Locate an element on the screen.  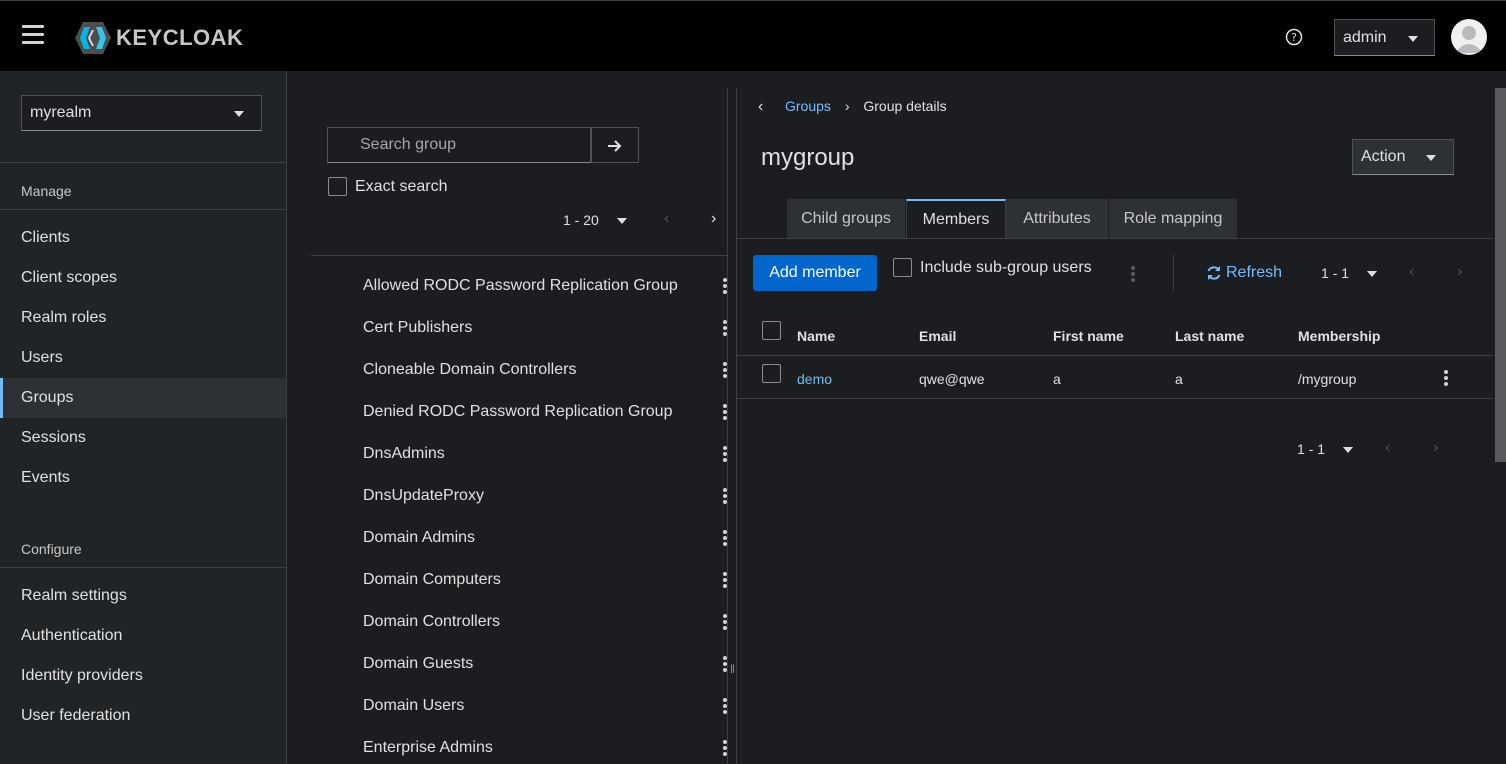
keycloak-logo: KEYCLOAK is located at coordinates (158, 38).